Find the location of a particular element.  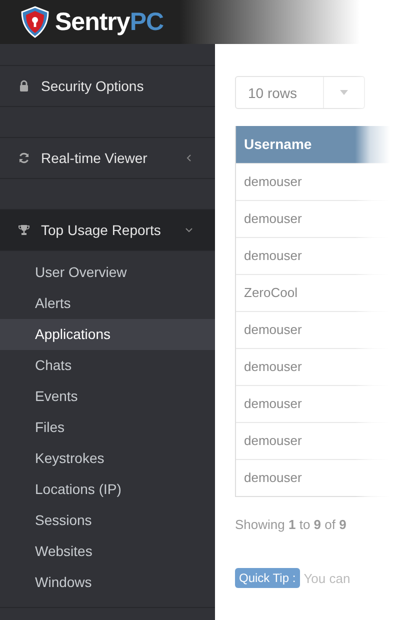

submenu-item: Keystrokes is located at coordinates (107, 458).